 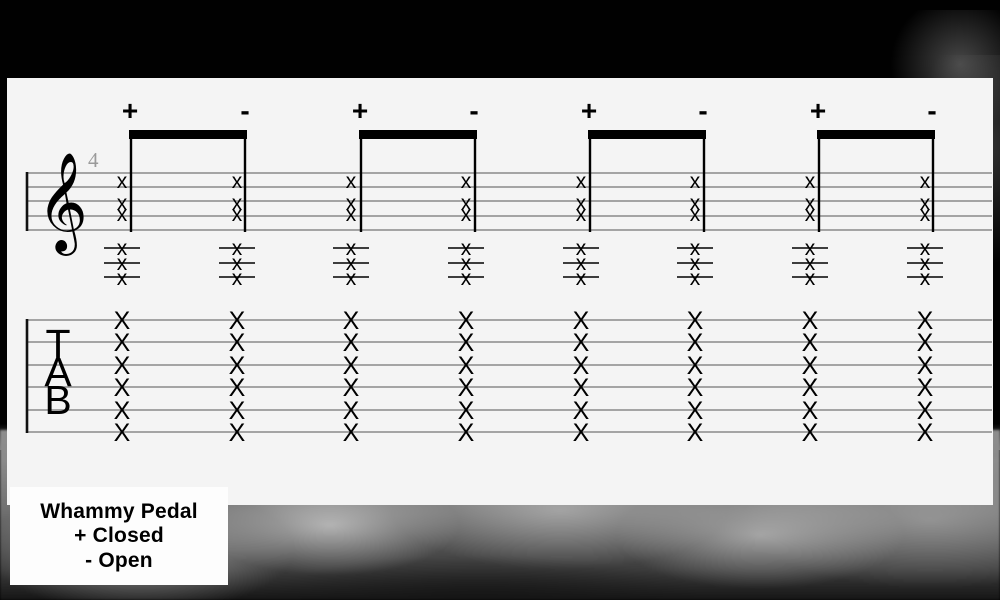 What do you see at coordinates (244, 110) in the screenshot?
I see `articulation-minus-2: -` at bounding box center [244, 110].